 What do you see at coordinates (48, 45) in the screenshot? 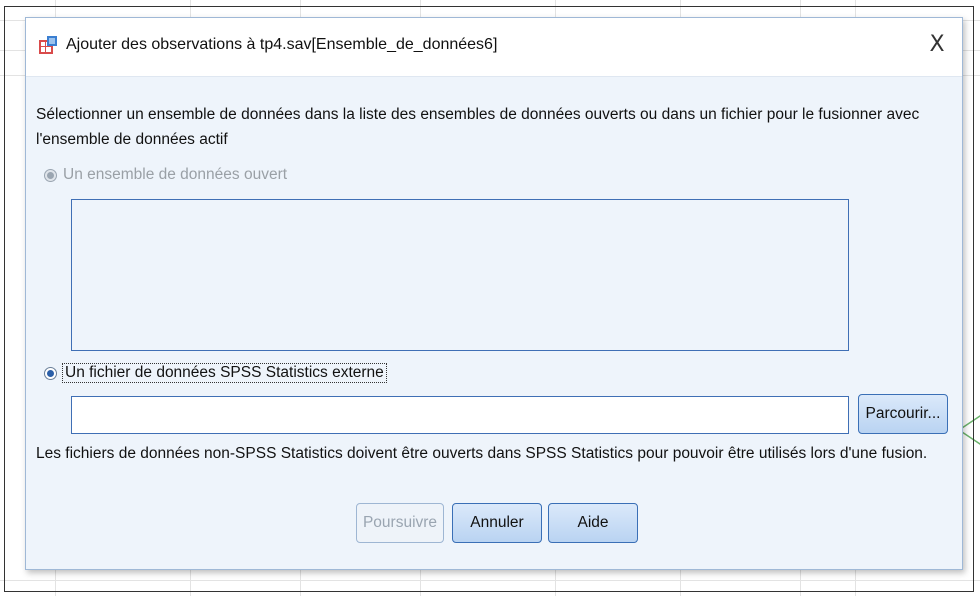
I see `spss-data-icon` at bounding box center [48, 45].